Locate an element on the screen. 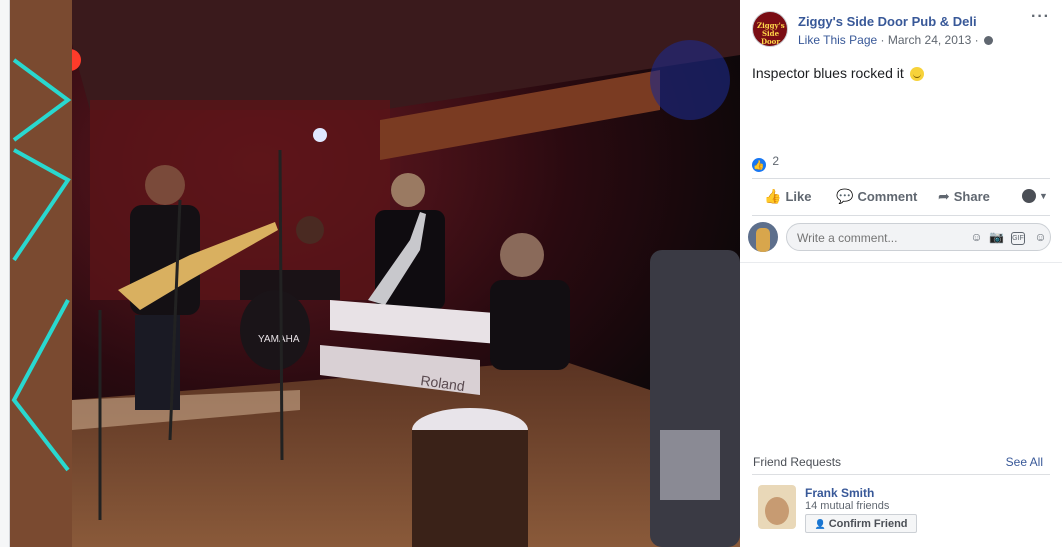 This screenshot has width=1062, height=547. comment-button: 💬 Comment is located at coordinates (876, 196).